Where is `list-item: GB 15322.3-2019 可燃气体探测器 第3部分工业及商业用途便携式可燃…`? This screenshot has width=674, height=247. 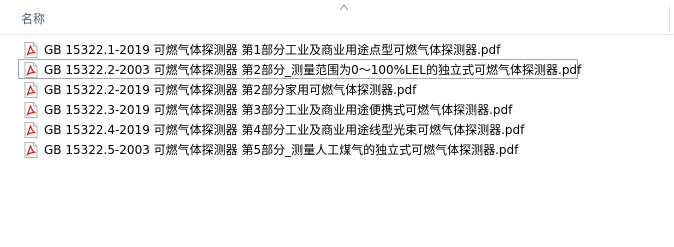
list-item: GB 15322.3-2019 可燃气体探测器 第3部分工业及商业用途便携式可燃… is located at coordinates (298, 109).